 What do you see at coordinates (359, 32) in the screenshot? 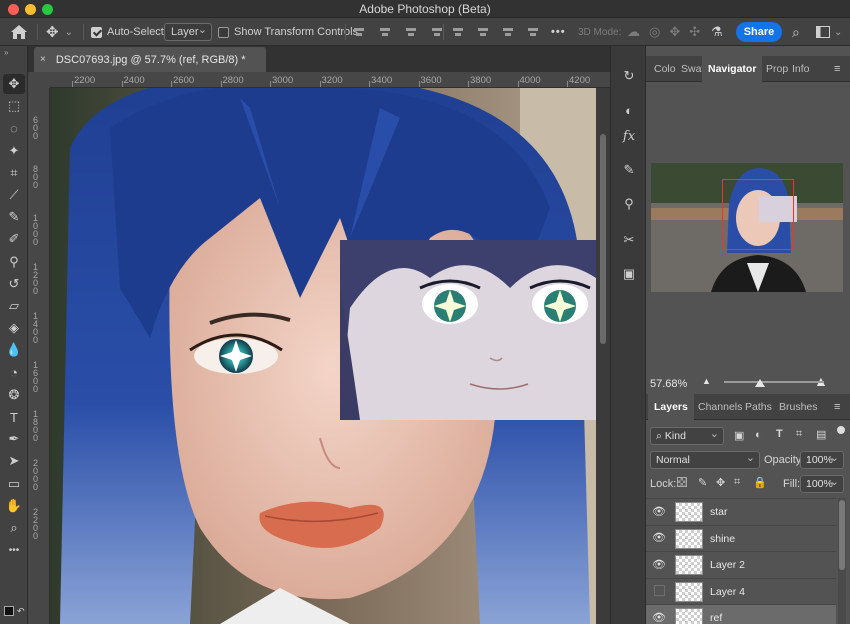
I see `align-left-icon` at bounding box center [359, 32].